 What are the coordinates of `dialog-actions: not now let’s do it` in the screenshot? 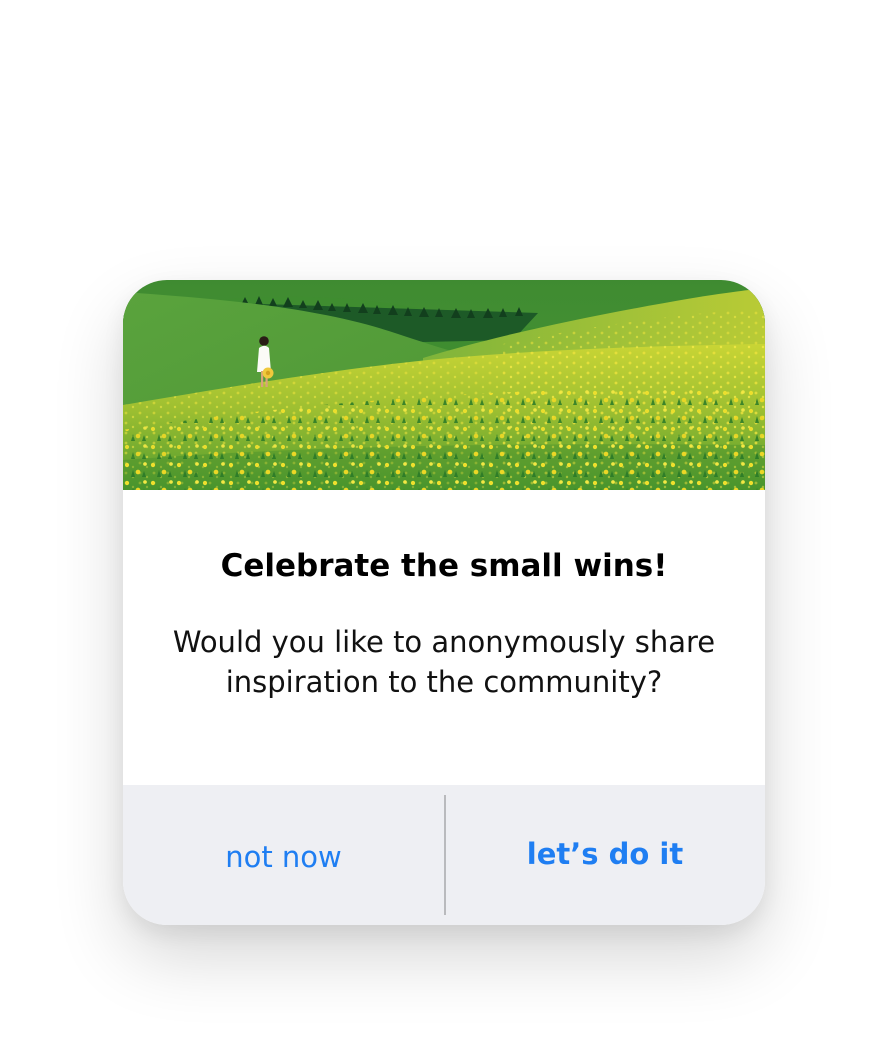 It's located at (444, 855).